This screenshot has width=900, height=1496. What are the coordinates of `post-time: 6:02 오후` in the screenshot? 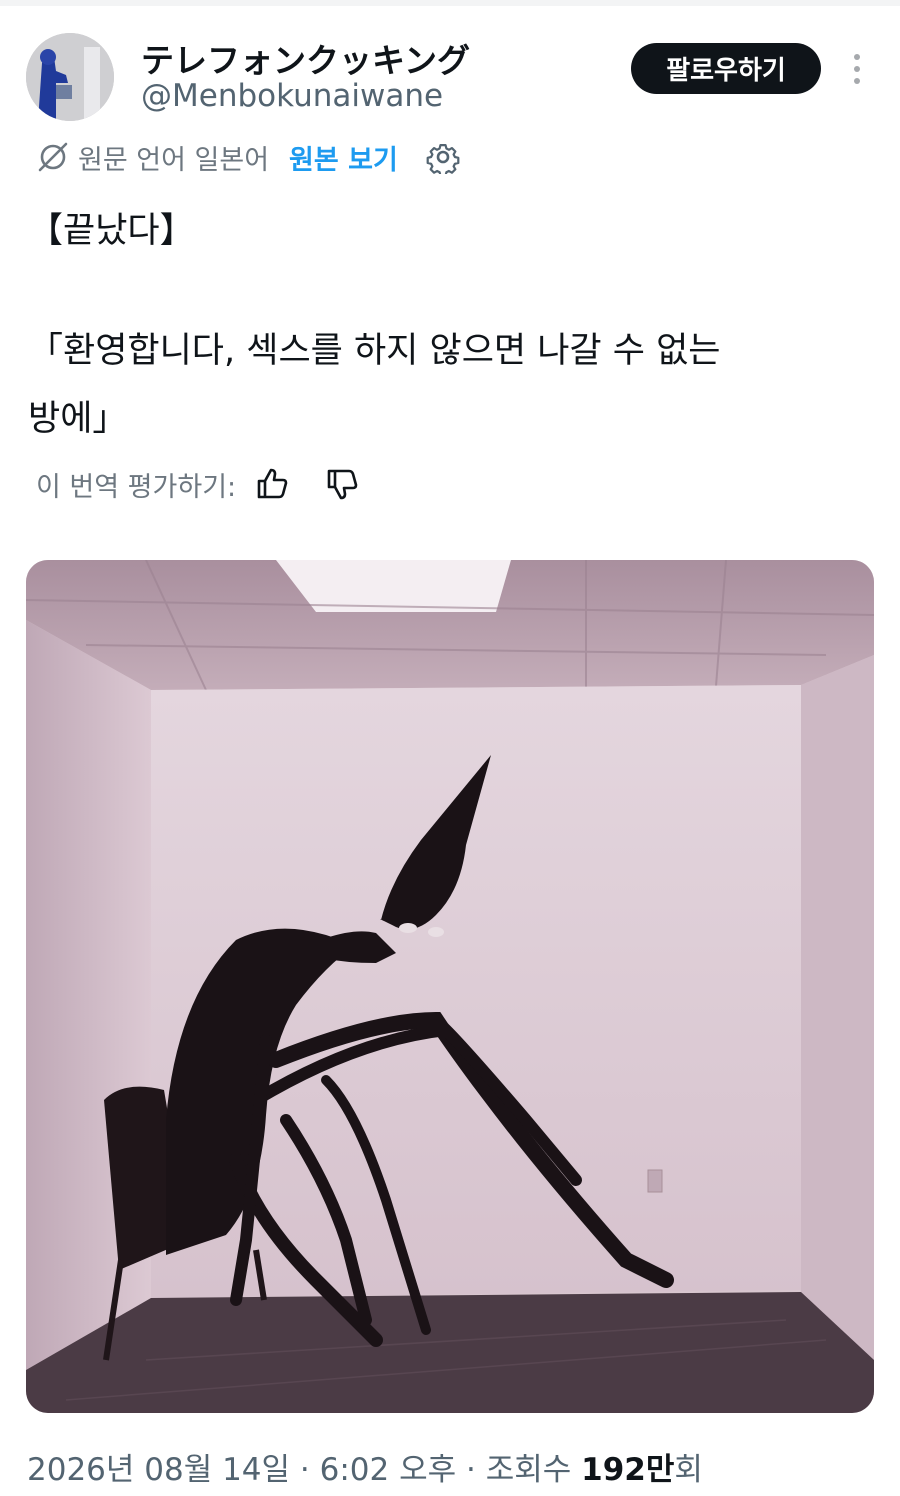 It's located at (388, 1470).